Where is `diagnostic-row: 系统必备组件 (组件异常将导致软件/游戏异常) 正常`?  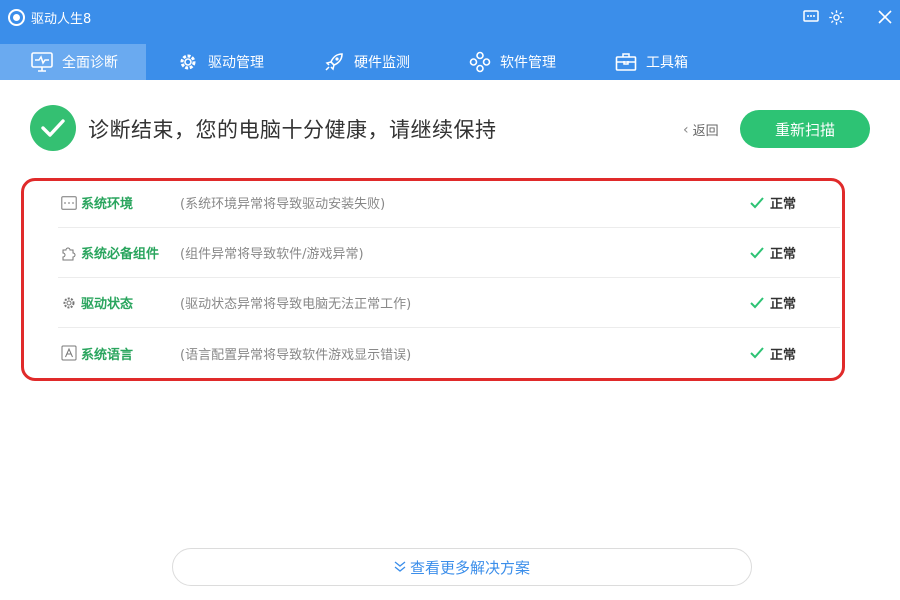
diagnostic-row: 系统必备组件 (组件异常将导致软件/游戏异常) 正常 is located at coordinates (449, 253).